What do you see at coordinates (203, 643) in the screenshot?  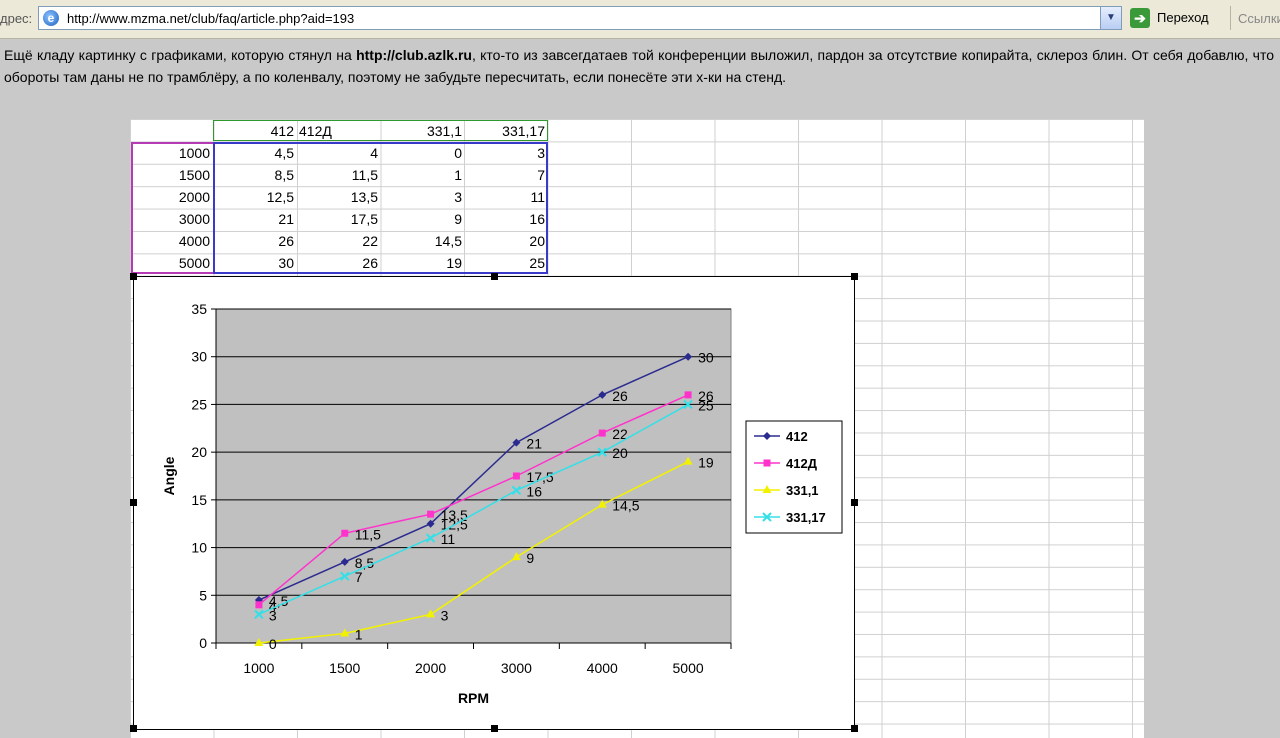 I see `y-tick-label: 0` at bounding box center [203, 643].